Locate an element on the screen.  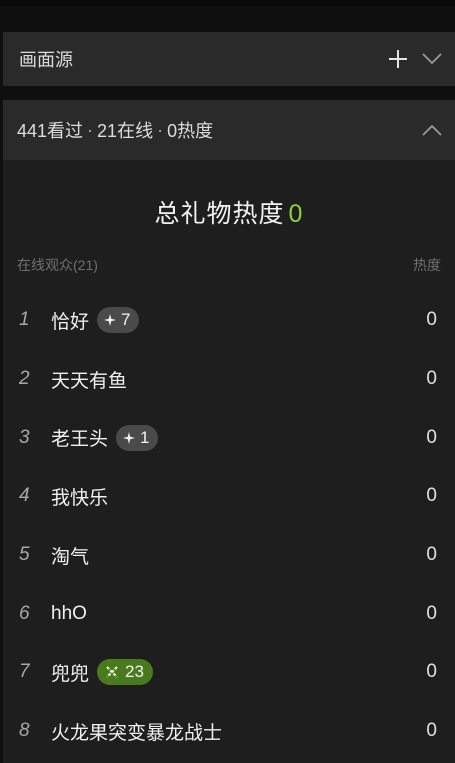
viewer-rank: 2 is located at coordinates (24, 379).